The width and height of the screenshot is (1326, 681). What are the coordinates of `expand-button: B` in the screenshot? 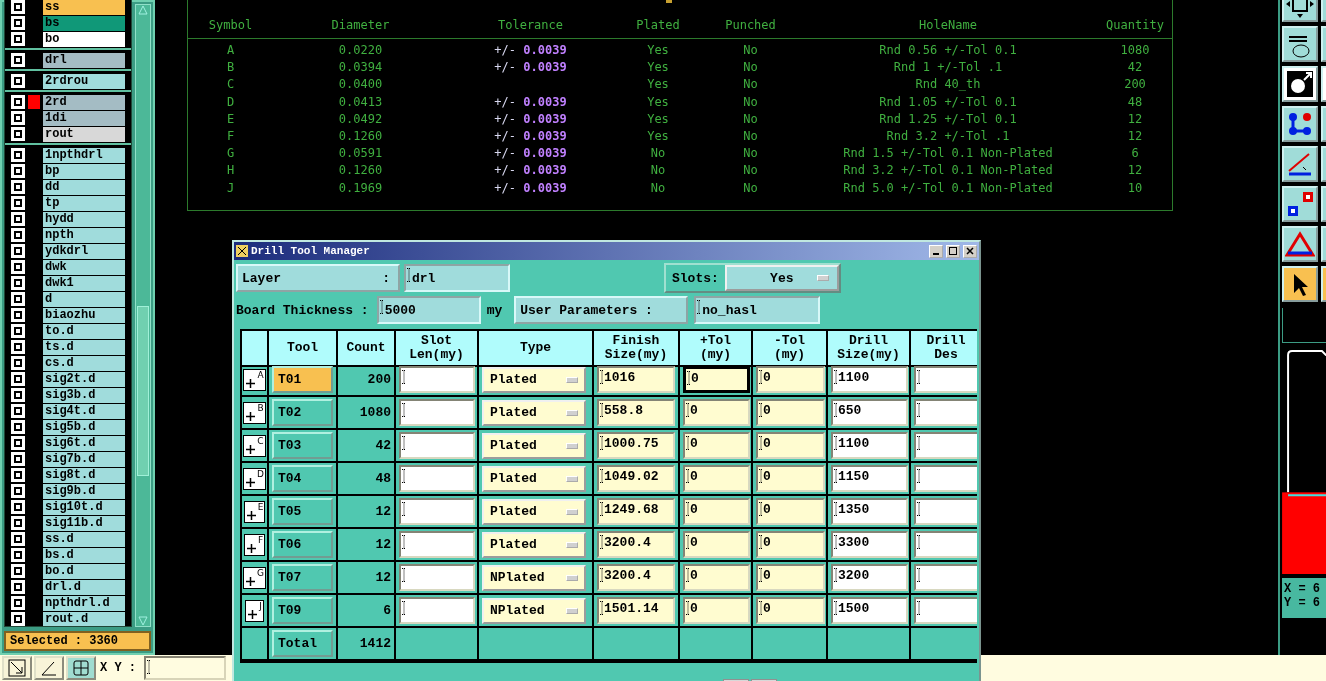 It's located at (254, 412).